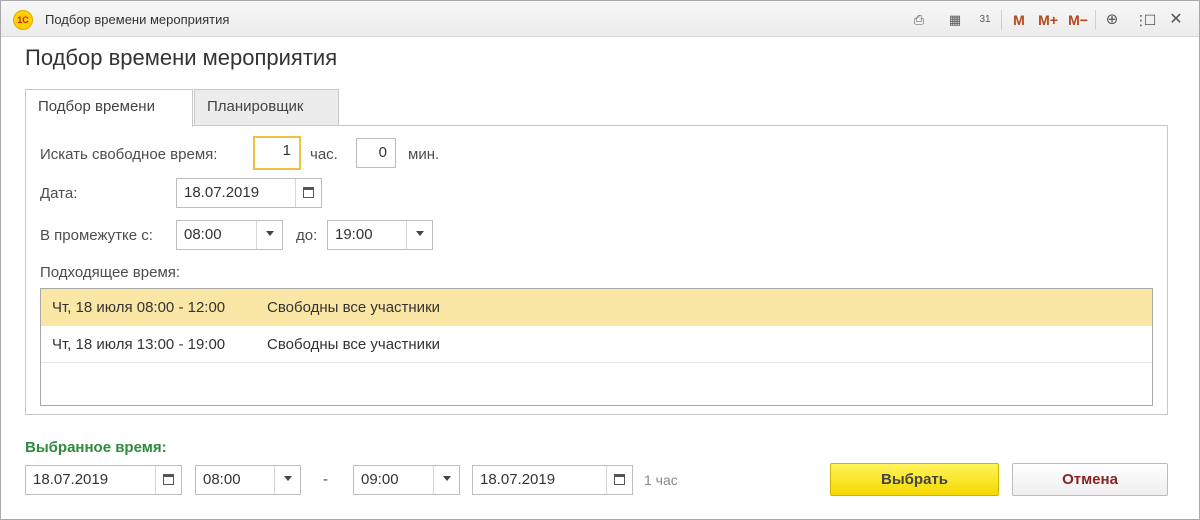  What do you see at coordinates (380, 479) in the screenshot?
I see `end-time-value: 09:00` at bounding box center [380, 479].